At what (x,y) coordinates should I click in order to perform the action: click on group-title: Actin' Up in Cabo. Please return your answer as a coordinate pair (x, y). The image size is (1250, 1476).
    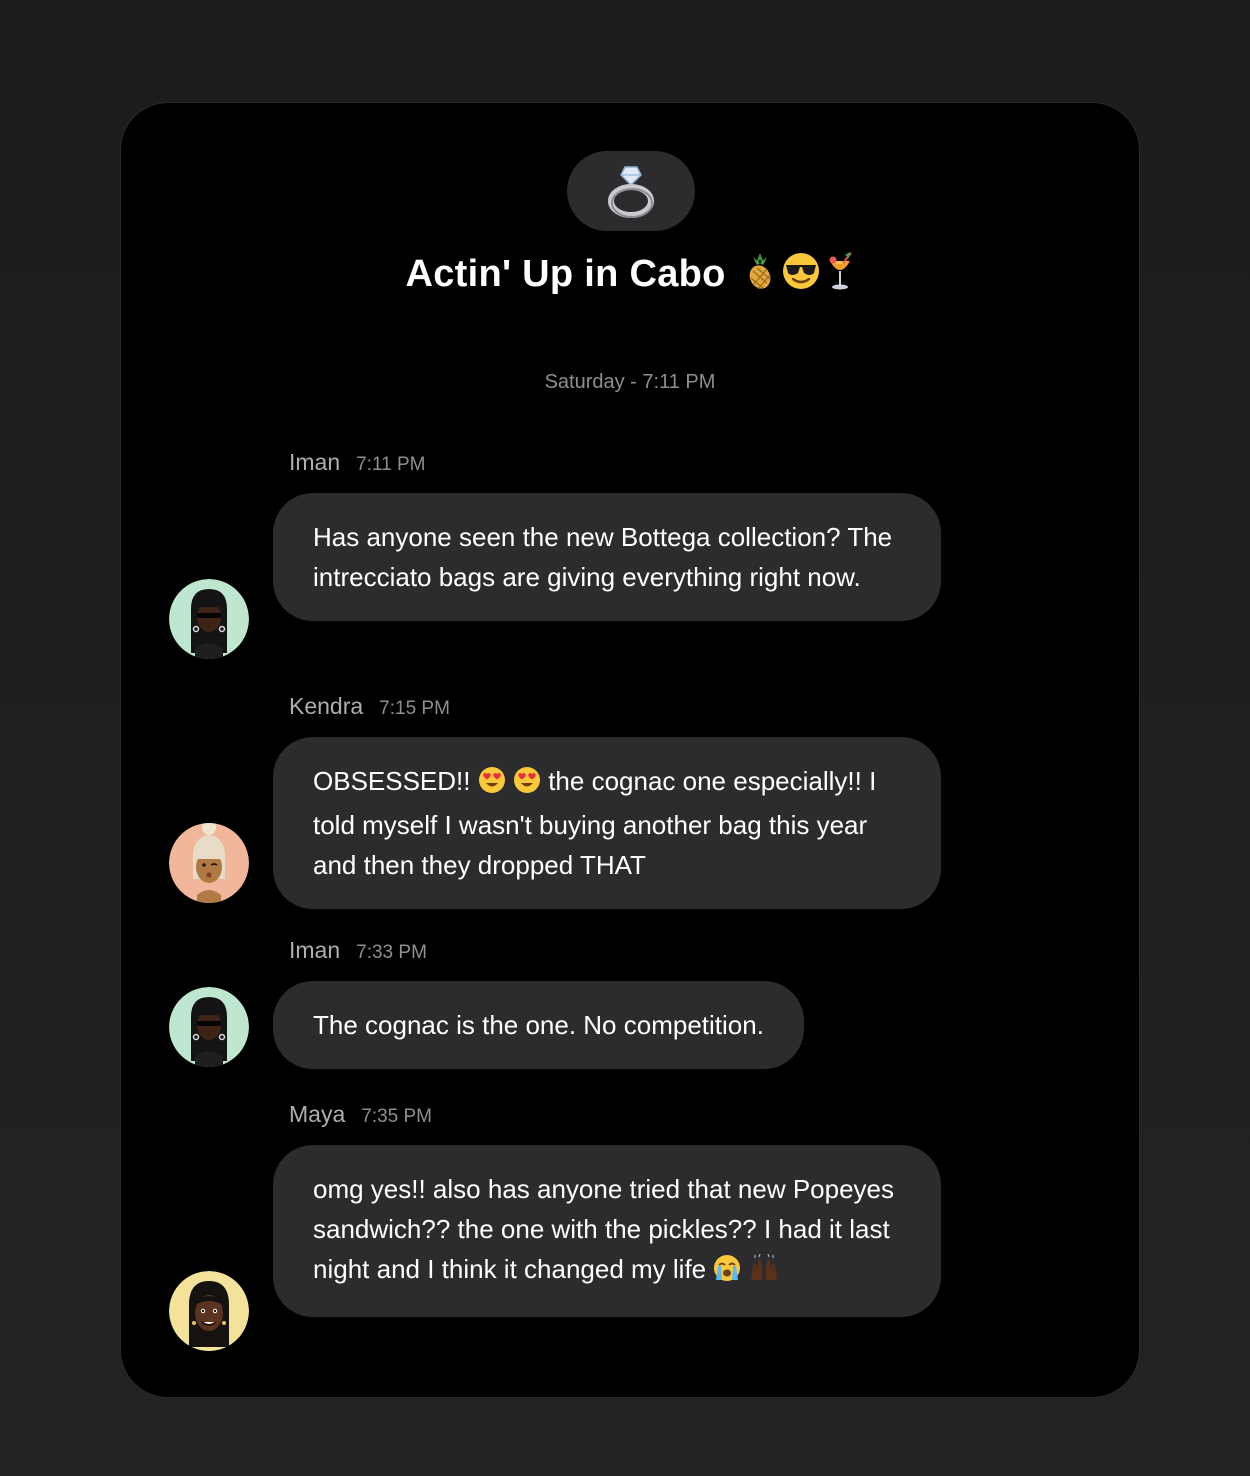
    Looking at the image, I should click on (630, 274).